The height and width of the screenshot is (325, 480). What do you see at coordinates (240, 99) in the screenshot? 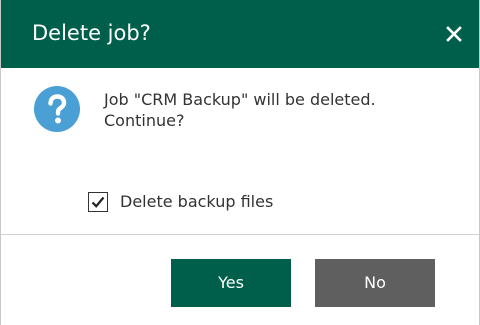
I see `message-line-1: Job "CRM Backup" will be deleted.` at bounding box center [240, 99].